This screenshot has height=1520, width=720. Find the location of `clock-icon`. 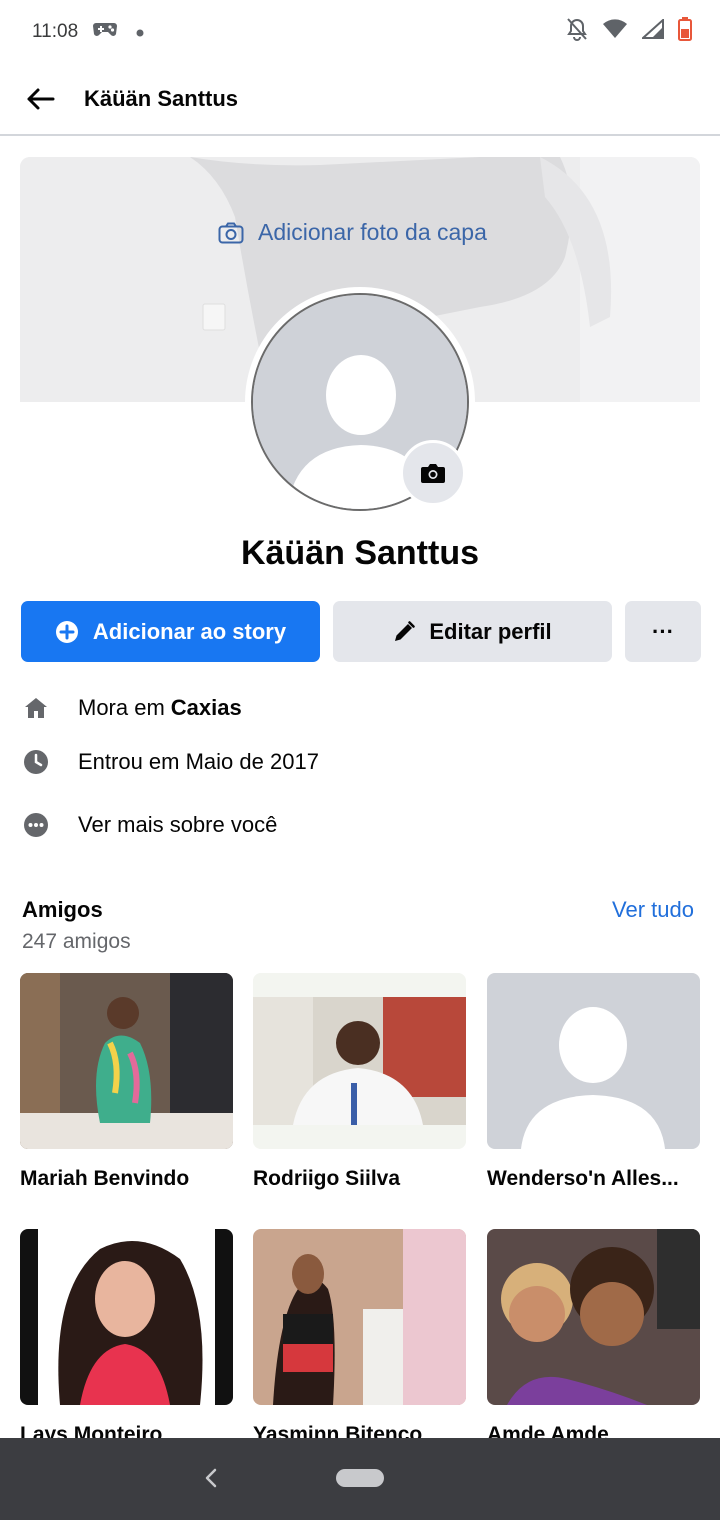

clock-icon is located at coordinates (36, 762).